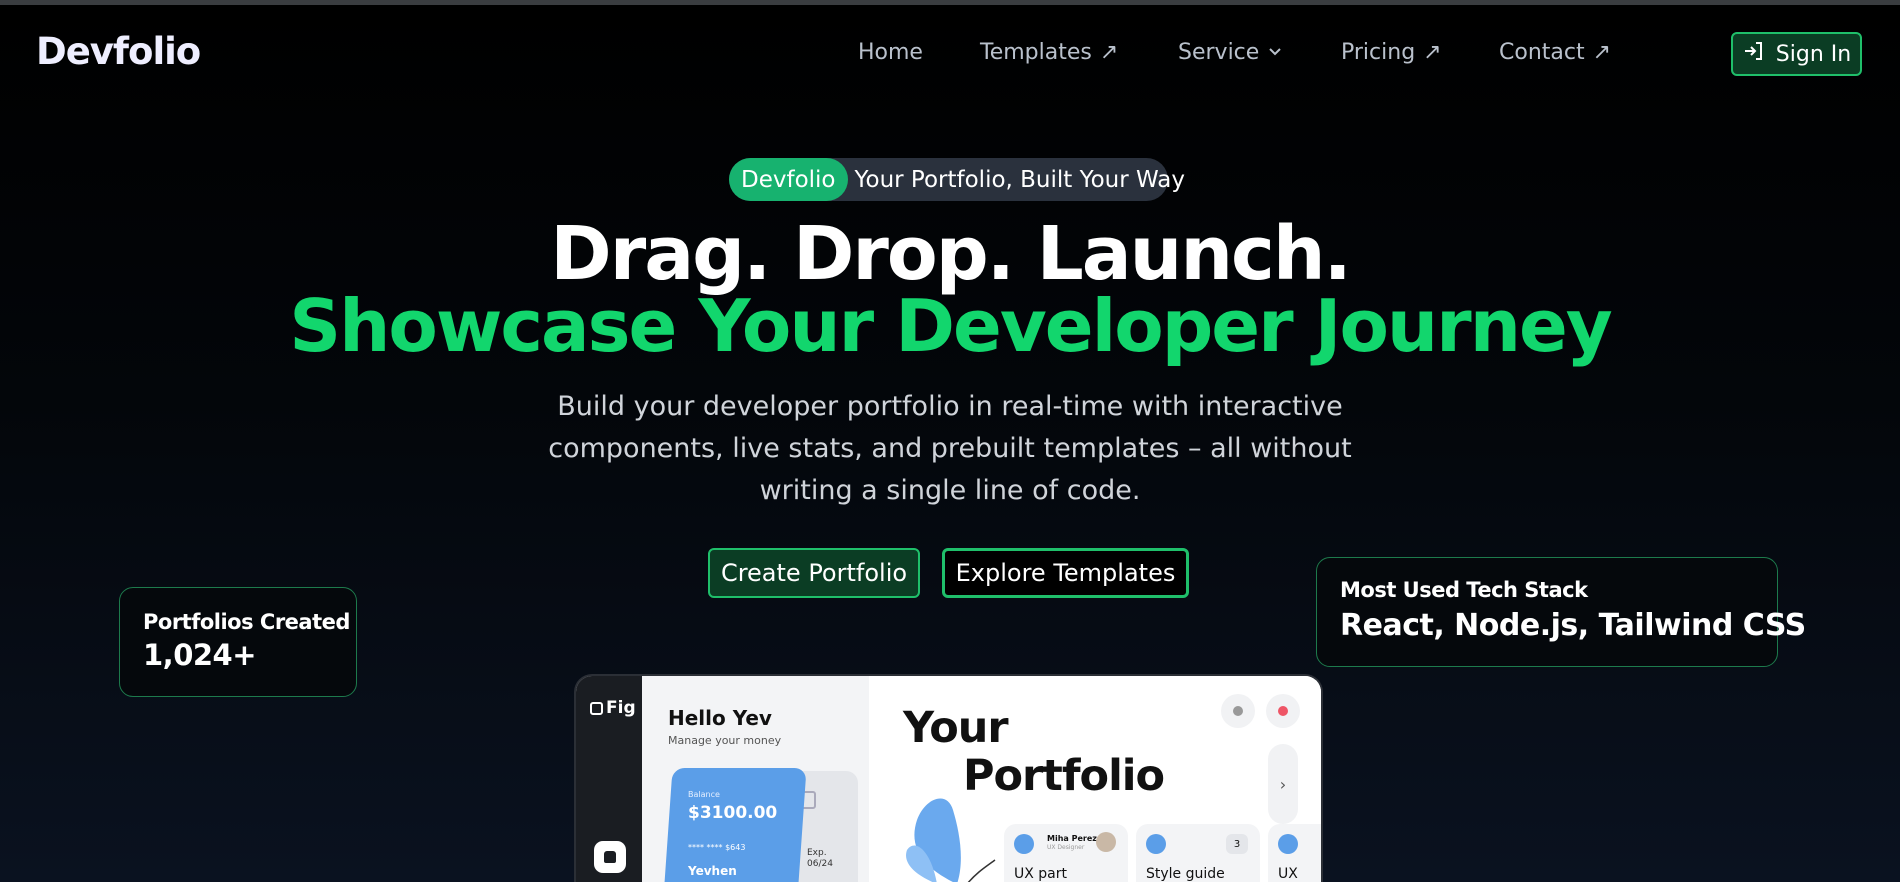  Describe the element at coordinates (1106, 842) in the screenshot. I see `avatar` at that location.